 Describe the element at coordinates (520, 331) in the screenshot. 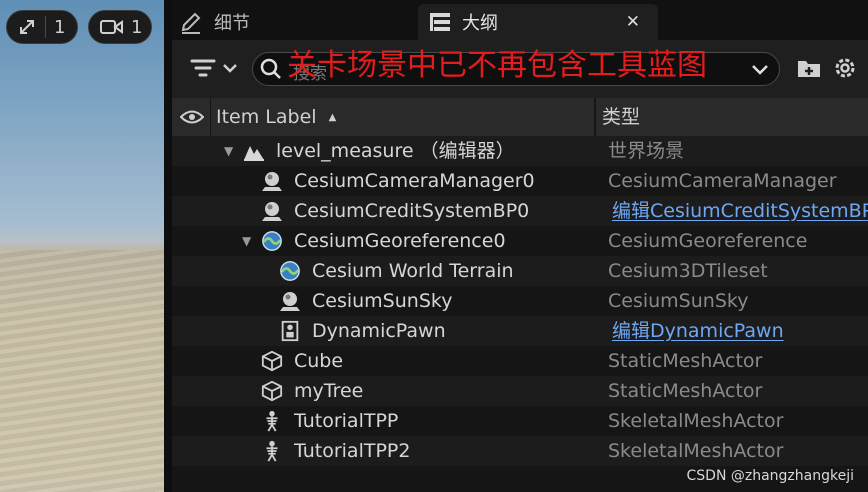

I see `tree-row: DynamicPawn 编辑DynamicPawn` at that location.